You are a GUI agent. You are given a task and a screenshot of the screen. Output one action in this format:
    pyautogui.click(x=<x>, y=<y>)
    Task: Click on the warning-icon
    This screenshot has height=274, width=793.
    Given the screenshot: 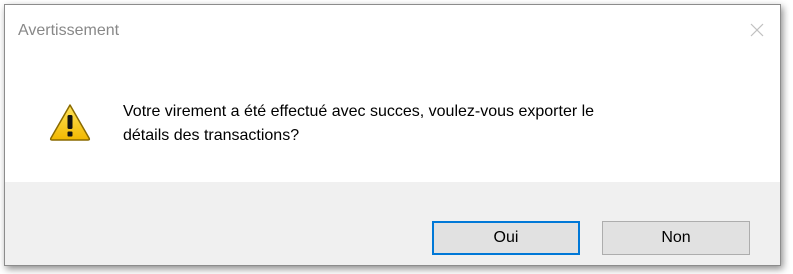 What is the action you would take?
    pyautogui.click(x=70, y=122)
    